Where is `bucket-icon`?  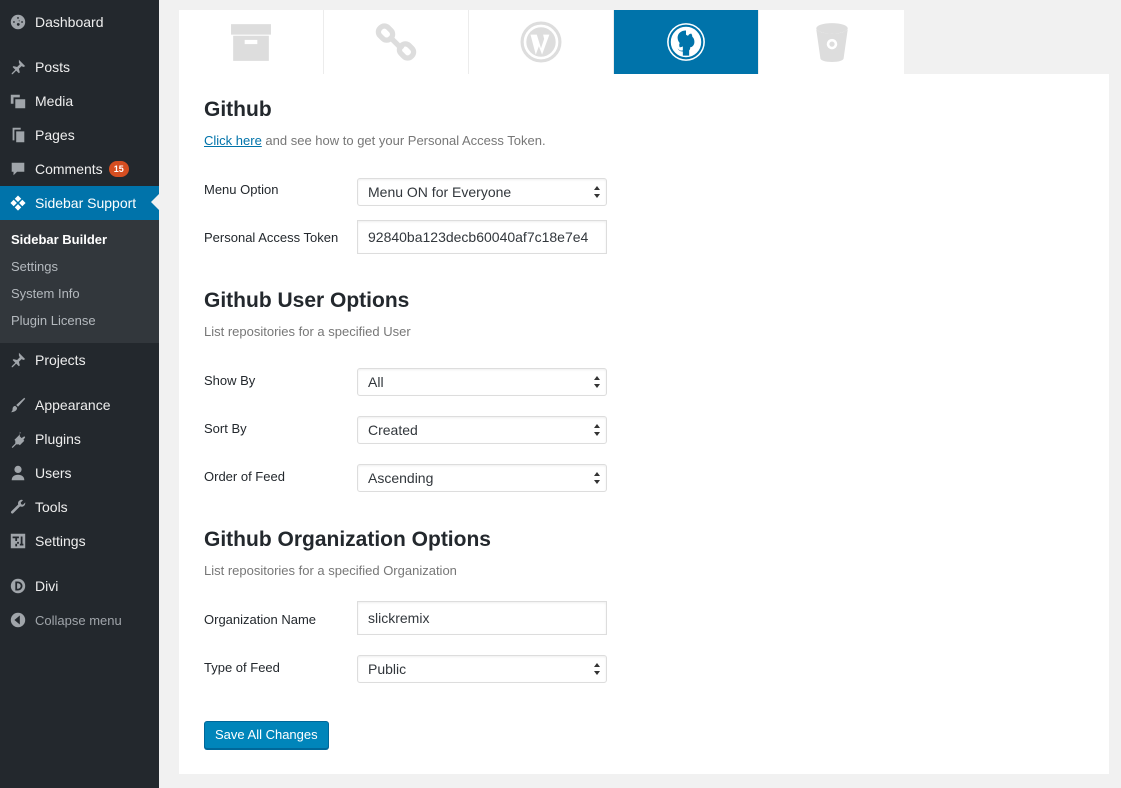
bucket-icon is located at coordinates (831, 42).